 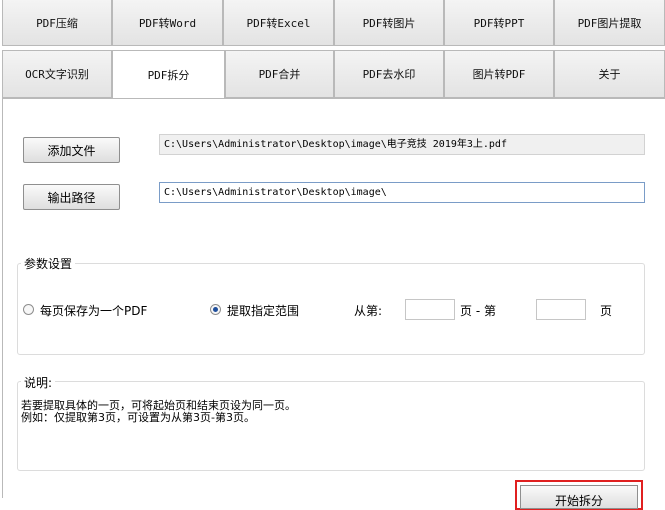 What do you see at coordinates (278, 23) in the screenshot?
I see `tab-pdf-to-excel: PDF转Excel` at bounding box center [278, 23].